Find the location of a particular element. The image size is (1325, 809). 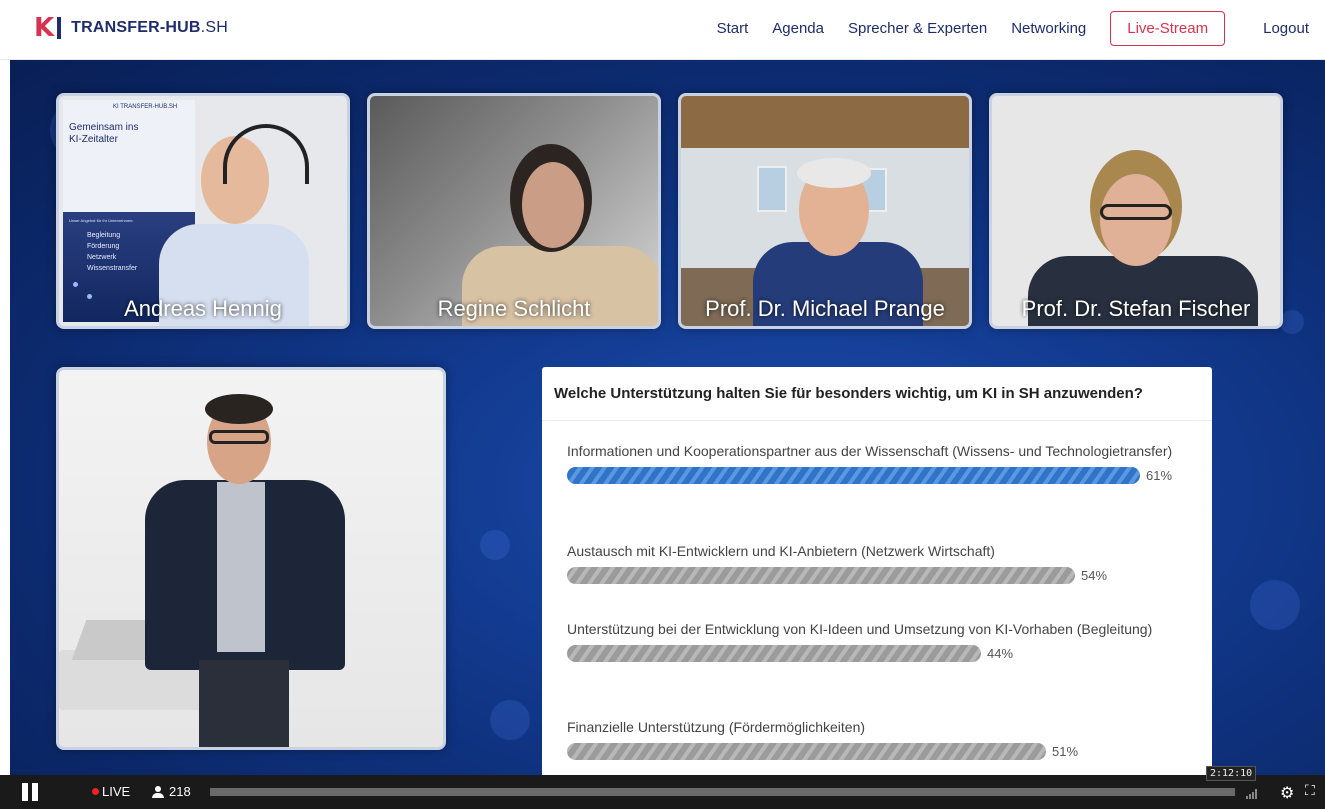

participant-hair is located at coordinates (834, 173).